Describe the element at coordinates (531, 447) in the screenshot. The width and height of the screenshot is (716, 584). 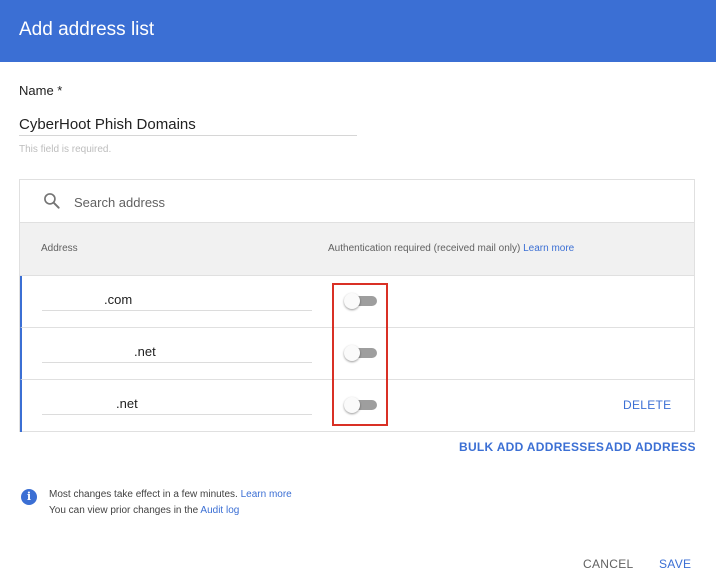
I see `bulk-add-addresses-button: BULK ADD ADDRESSES` at that location.